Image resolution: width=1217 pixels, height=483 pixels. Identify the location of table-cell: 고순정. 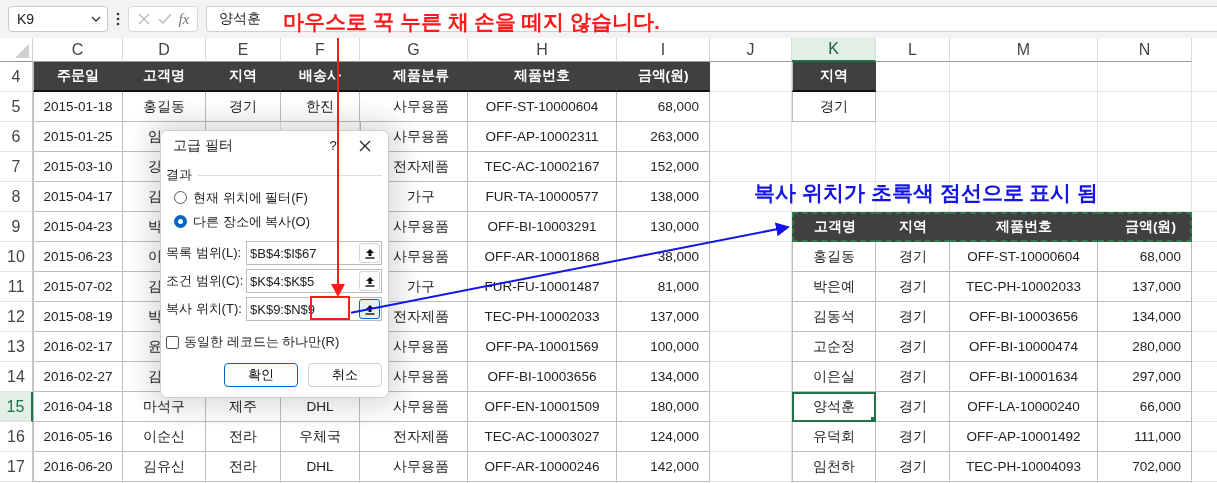
(834, 347).